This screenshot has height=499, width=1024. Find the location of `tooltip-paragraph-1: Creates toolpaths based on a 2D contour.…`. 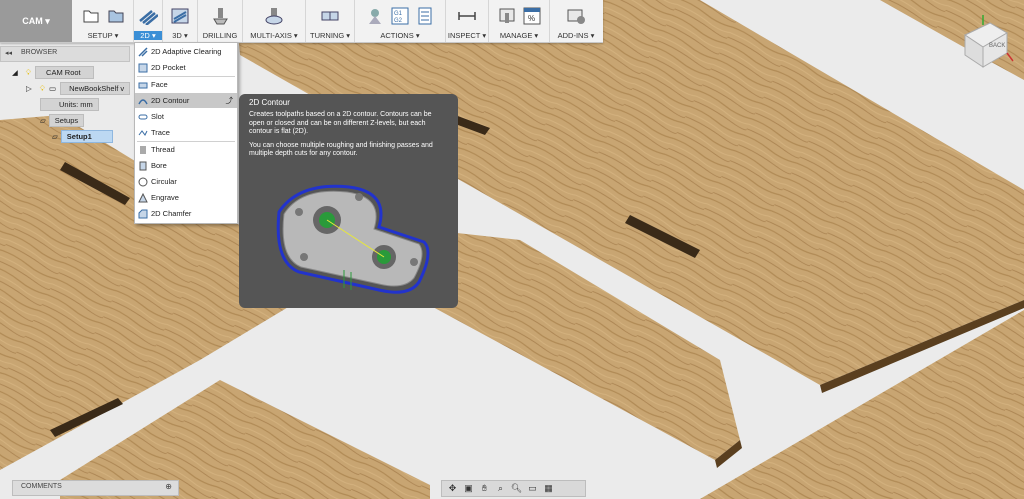

tooltip-paragraph-1: Creates toolpaths based on a 2D contour.… is located at coordinates (340, 123).